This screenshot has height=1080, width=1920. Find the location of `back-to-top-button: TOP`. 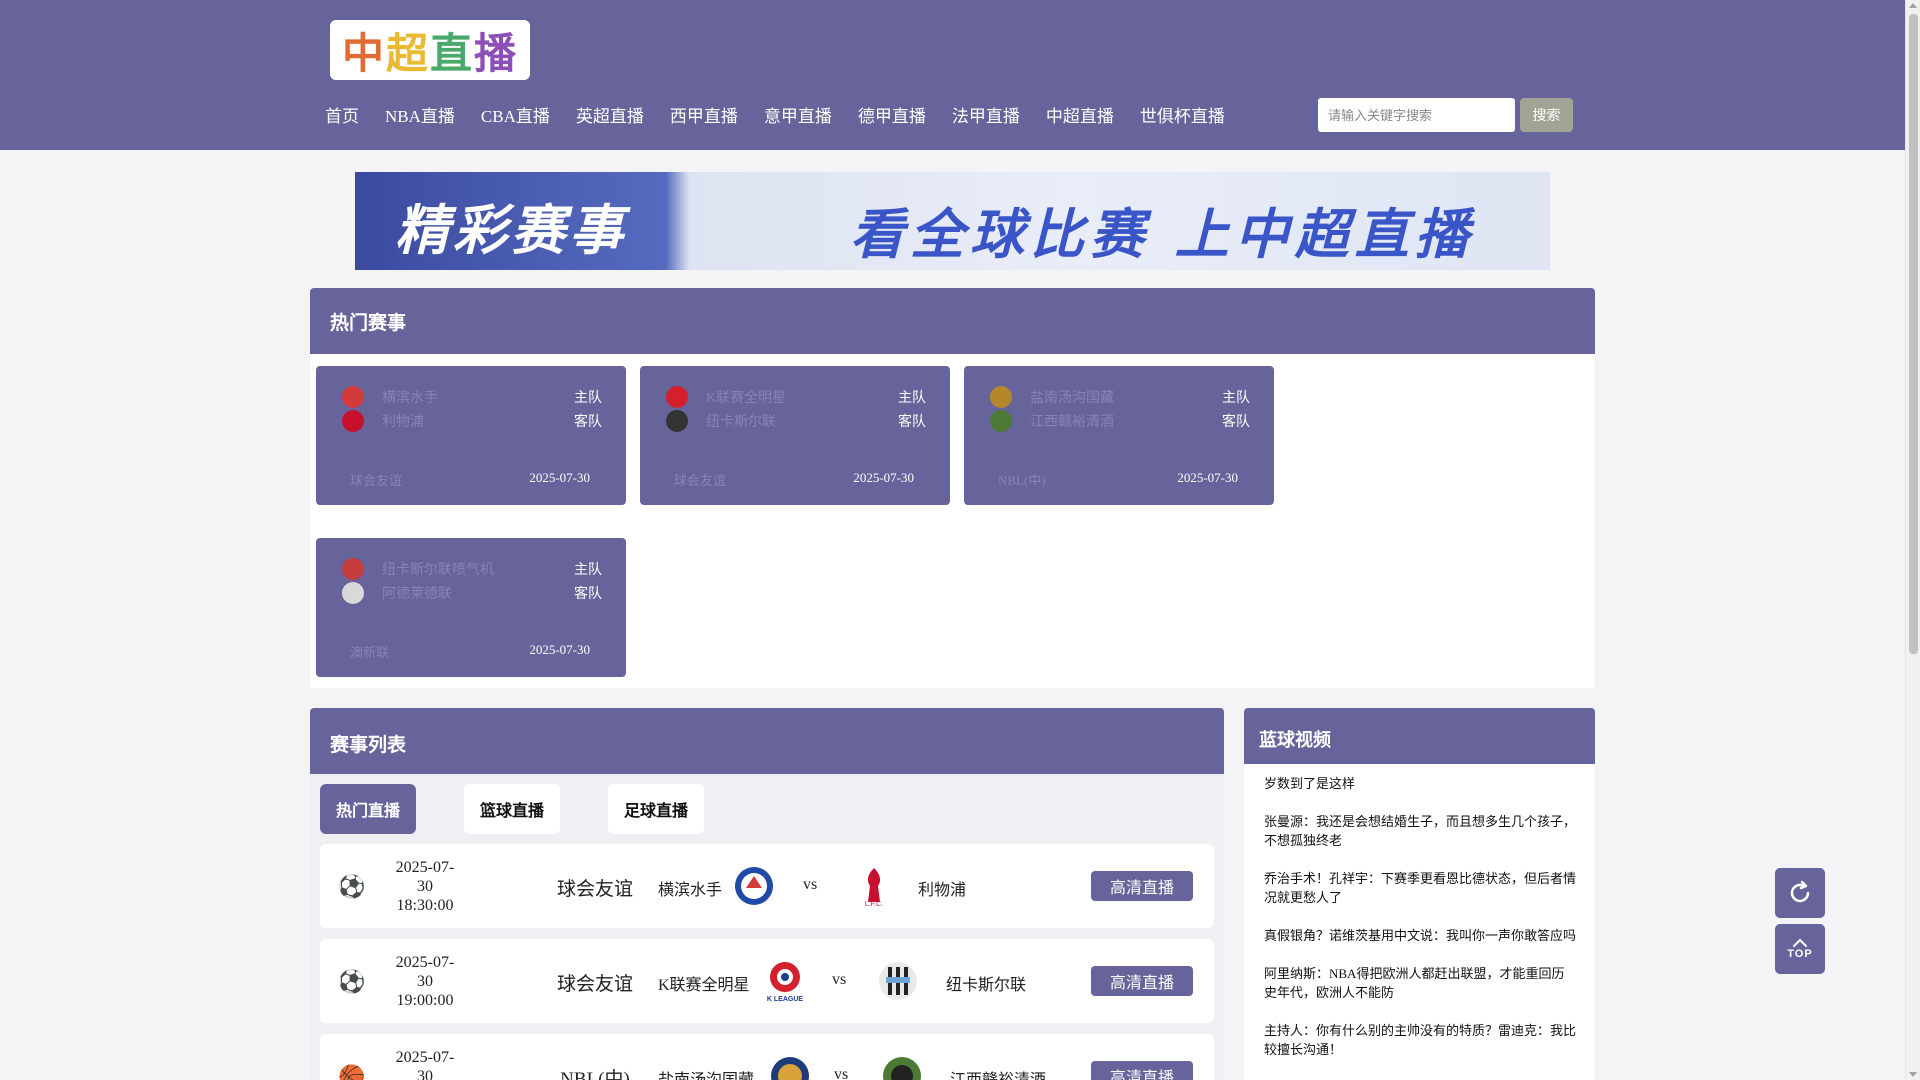

back-to-top-button: TOP is located at coordinates (1800, 949).